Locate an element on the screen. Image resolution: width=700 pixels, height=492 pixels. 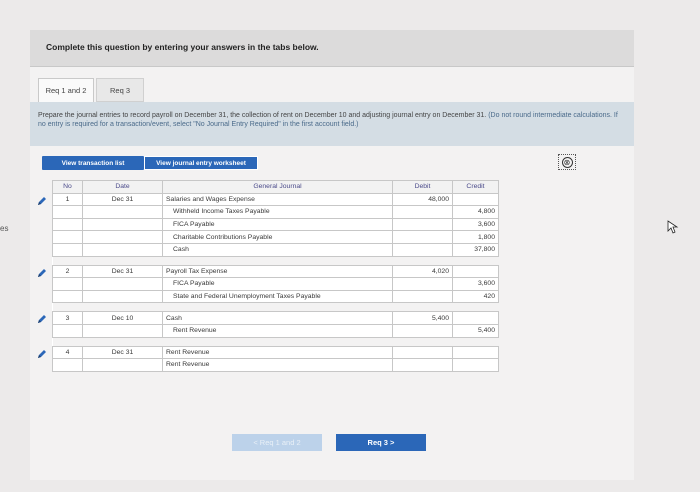
credit-field: 1,800 is located at coordinates (475, 237).